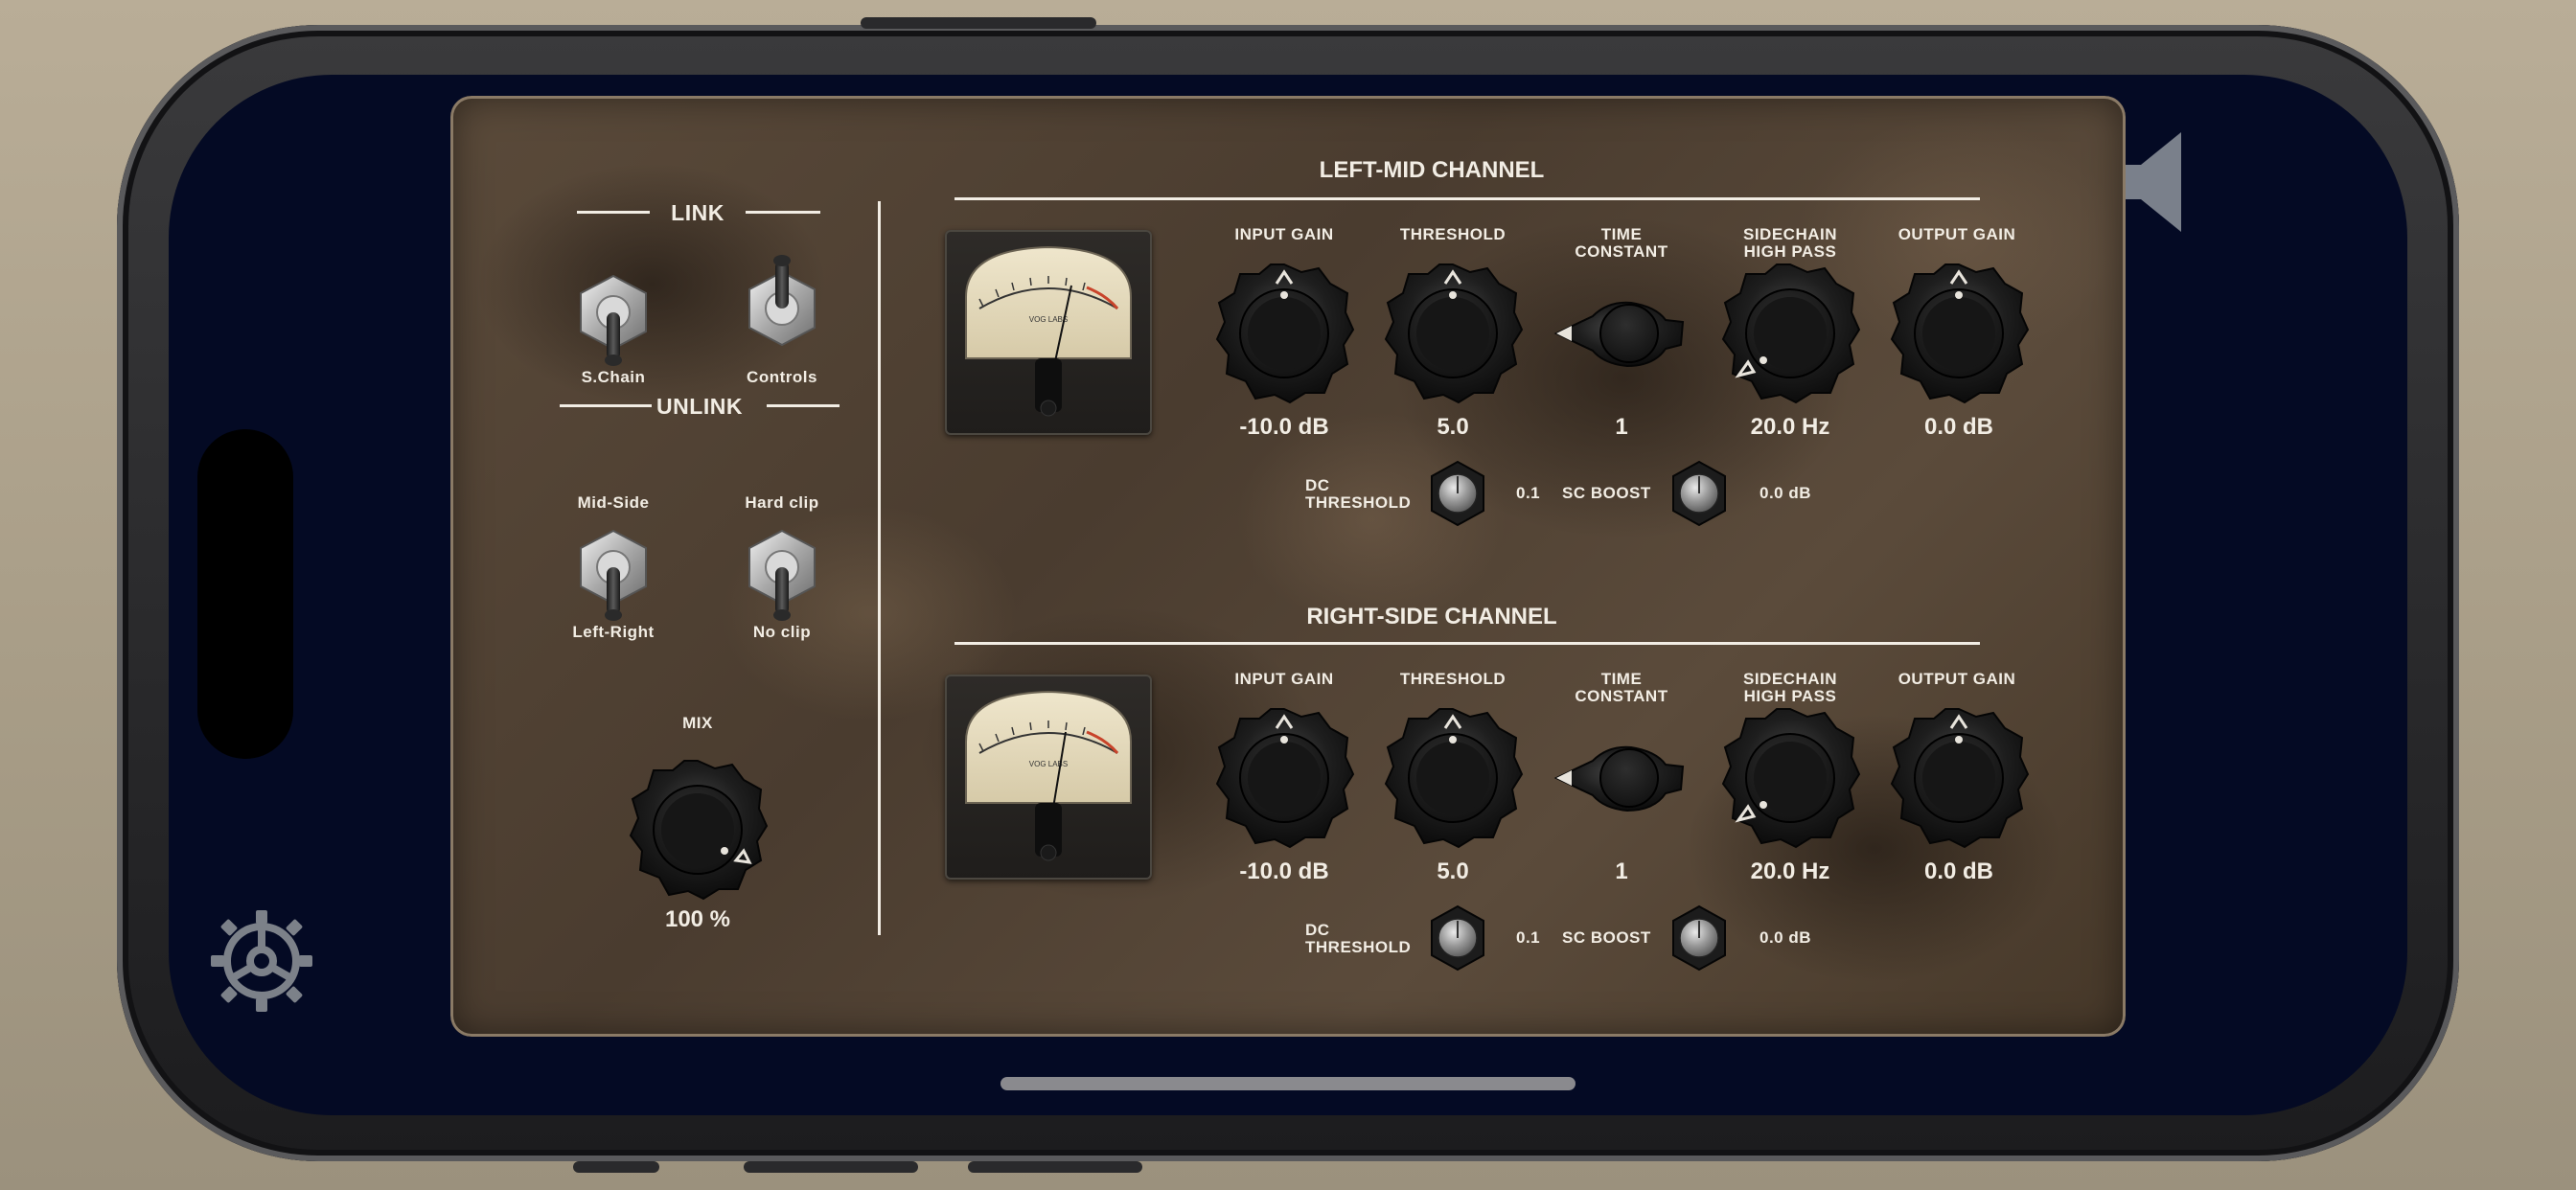 The height and width of the screenshot is (1190, 2576). What do you see at coordinates (1957, 234) in the screenshot?
I see `channel1-output-gain-label: OUTPUT GAIN` at bounding box center [1957, 234].